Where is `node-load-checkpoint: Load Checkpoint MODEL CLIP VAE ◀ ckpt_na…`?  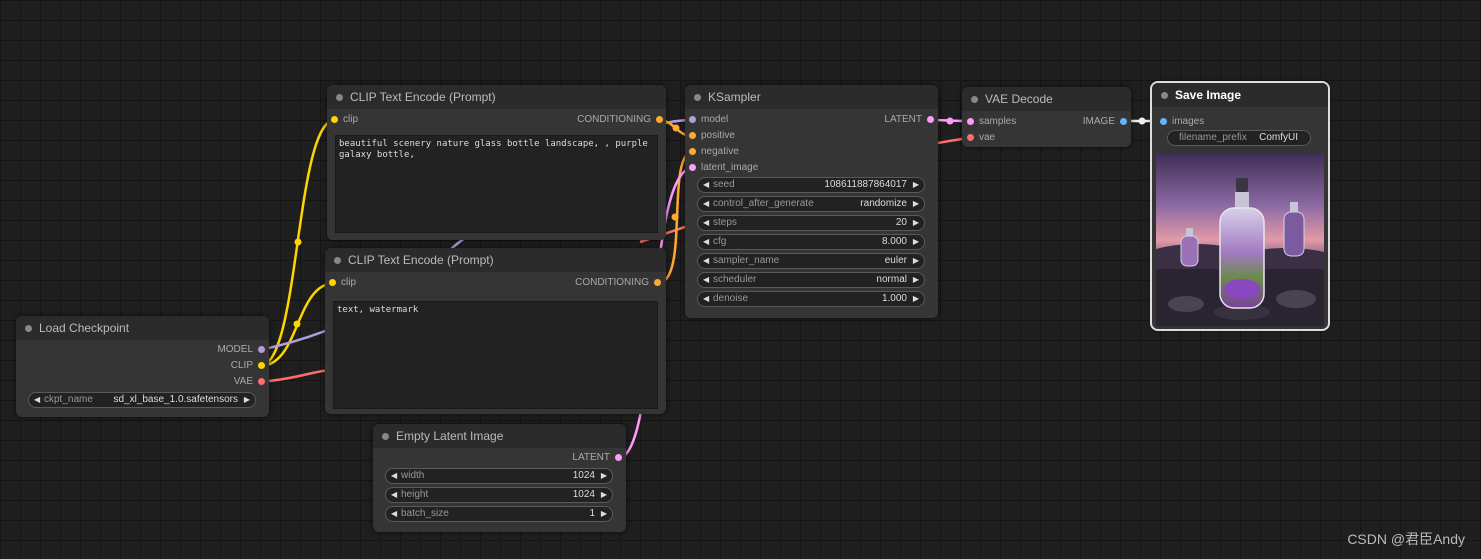 node-load-checkpoint: Load Checkpoint MODEL CLIP VAE ◀ ckpt_na… is located at coordinates (142, 366).